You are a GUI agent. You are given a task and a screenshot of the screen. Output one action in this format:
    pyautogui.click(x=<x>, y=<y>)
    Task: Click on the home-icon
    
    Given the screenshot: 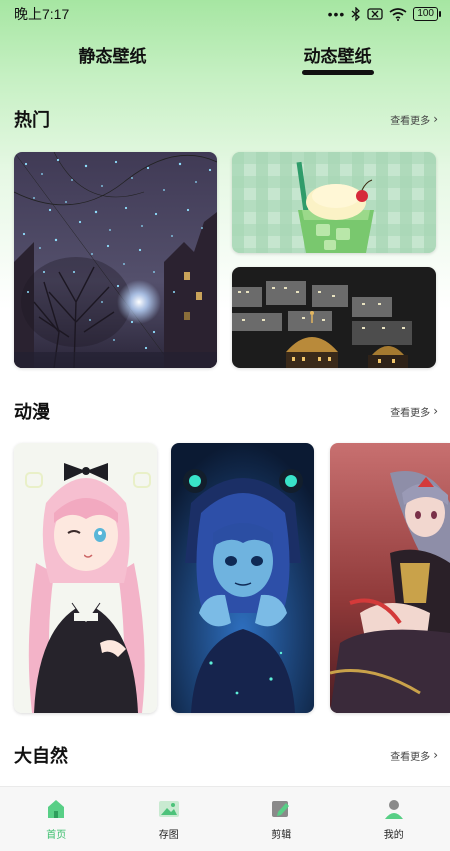 What is the action you would take?
    pyautogui.click(x=56, y=809)
    